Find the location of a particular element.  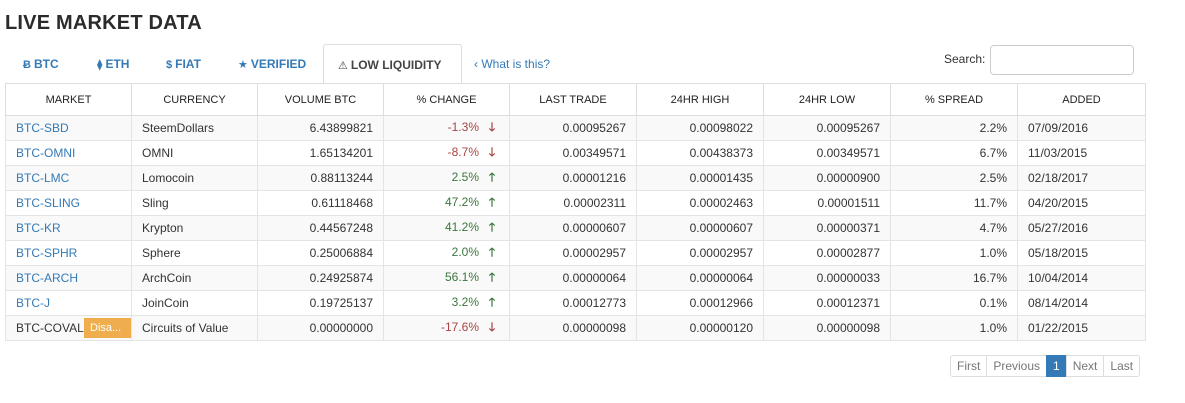

change-value: -8.7% is located at coordinates (463, 151).